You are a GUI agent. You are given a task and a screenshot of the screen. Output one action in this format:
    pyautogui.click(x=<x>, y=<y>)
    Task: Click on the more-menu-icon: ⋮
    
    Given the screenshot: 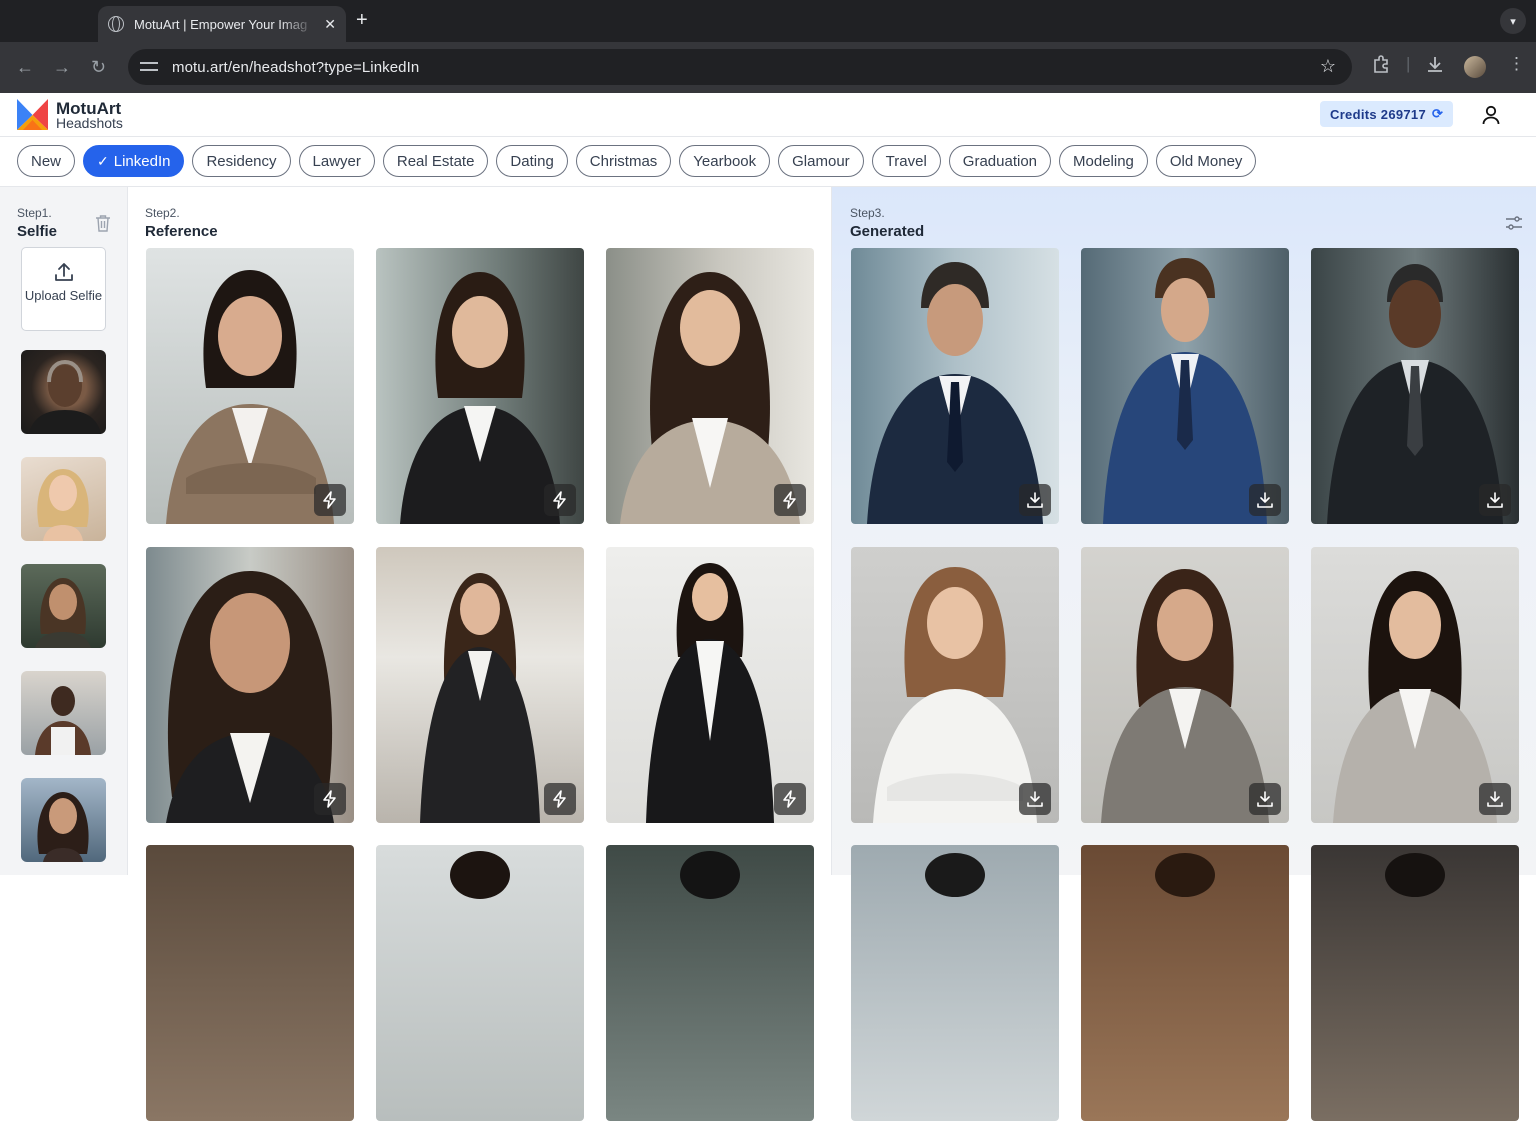 What is the action you would take?
    pyautogui.click(x=1516, y=64)
    